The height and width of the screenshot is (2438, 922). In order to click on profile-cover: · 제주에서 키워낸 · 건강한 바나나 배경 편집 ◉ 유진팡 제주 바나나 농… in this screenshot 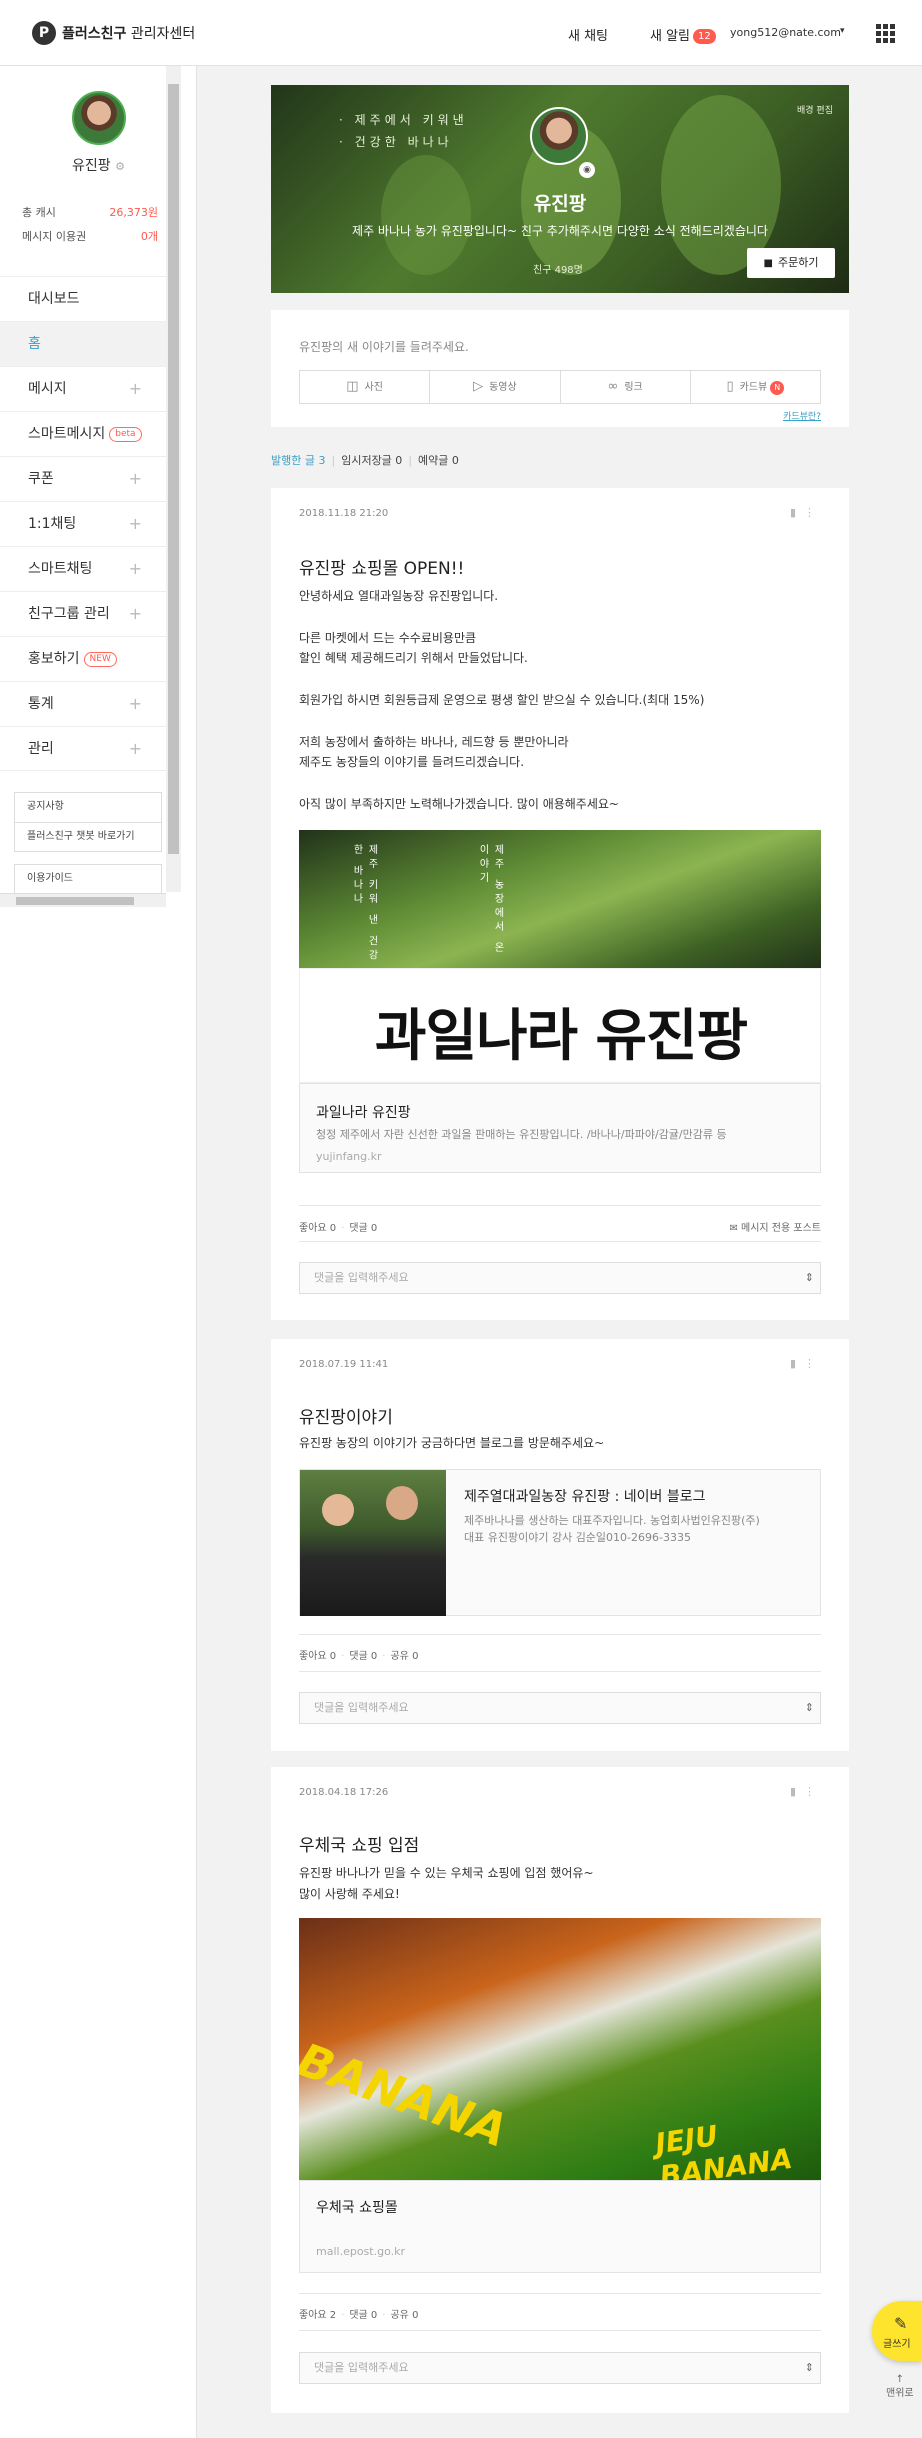, I will do `click(560, 189)`.